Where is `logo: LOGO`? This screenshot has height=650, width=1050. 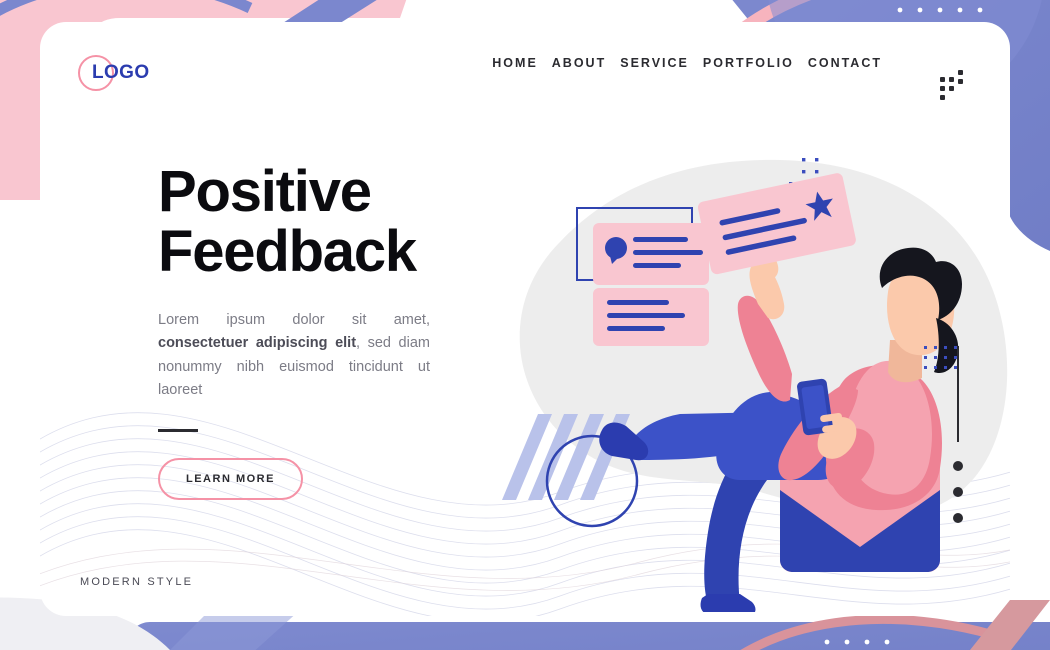
logo: LOGO is located at coordinates (153, 73).